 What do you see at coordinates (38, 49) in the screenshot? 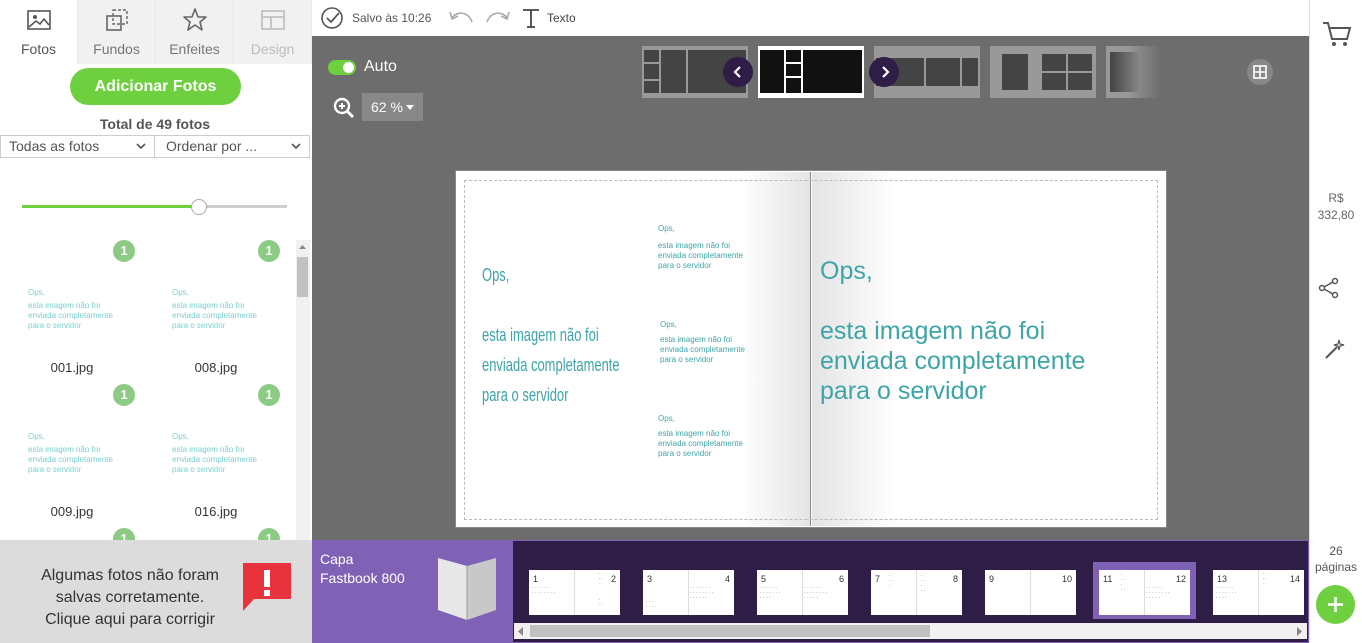
I see `tab-label: Fotos` at bounding box center [38, 49].